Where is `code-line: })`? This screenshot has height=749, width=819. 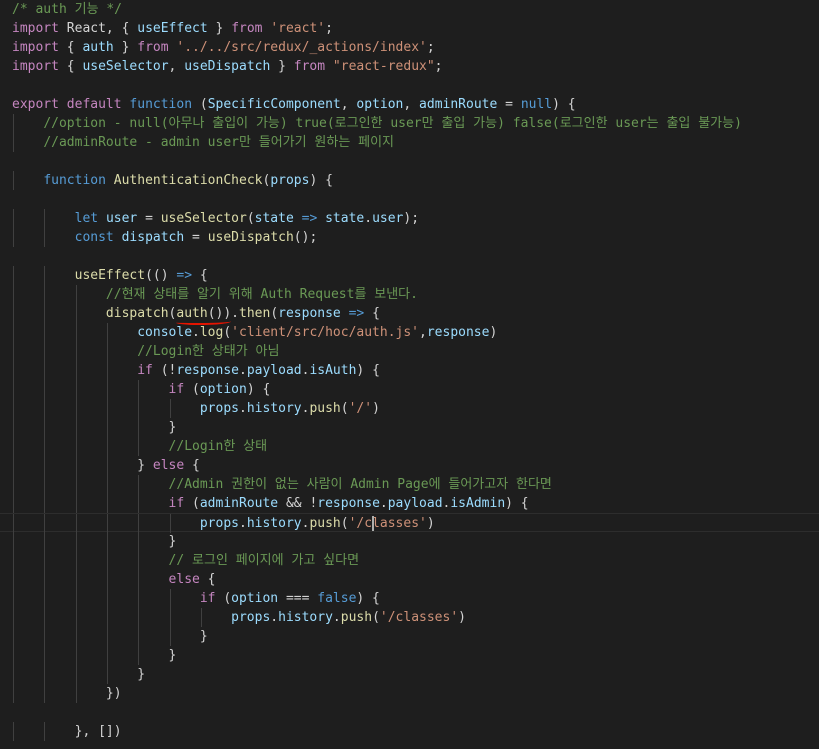 code-line: }) is located at coordinates (409, 693).